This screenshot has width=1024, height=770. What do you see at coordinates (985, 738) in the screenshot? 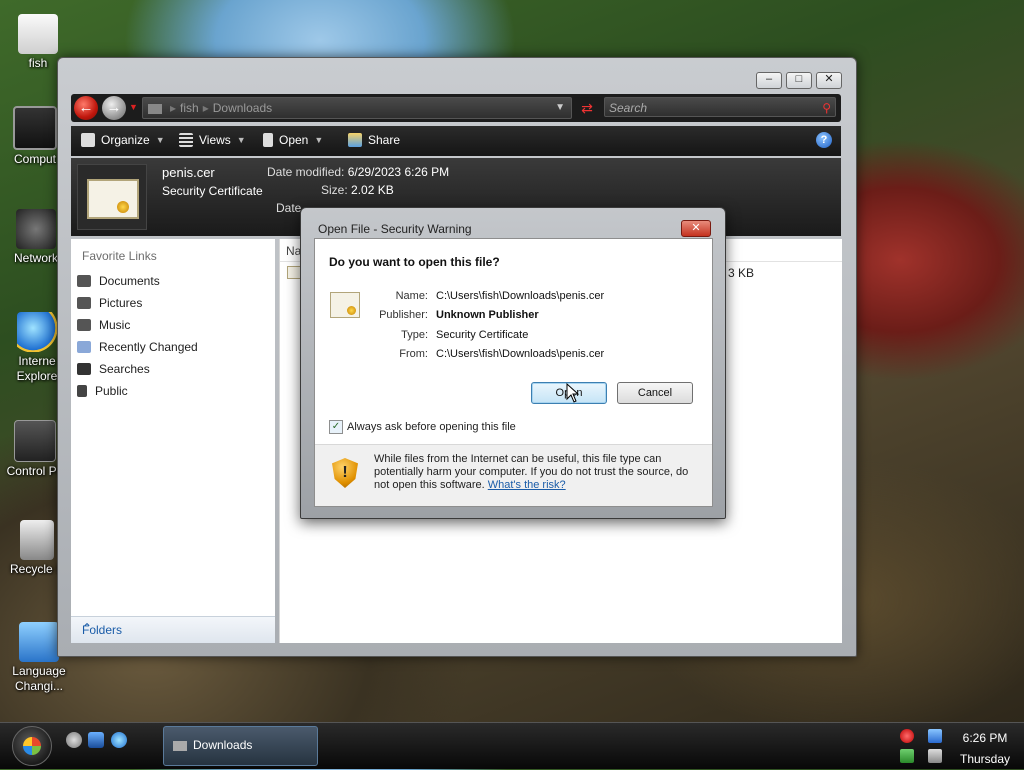
I see `clock-time: 6:26 PM` at bounding box center [985, 738].